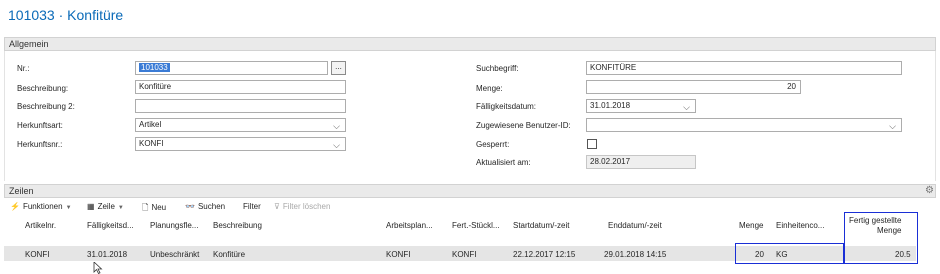 The height and width of the screenshot is (274, 940). I want to click on page-title: 101033 · Konfitüre, so click(66, 15).